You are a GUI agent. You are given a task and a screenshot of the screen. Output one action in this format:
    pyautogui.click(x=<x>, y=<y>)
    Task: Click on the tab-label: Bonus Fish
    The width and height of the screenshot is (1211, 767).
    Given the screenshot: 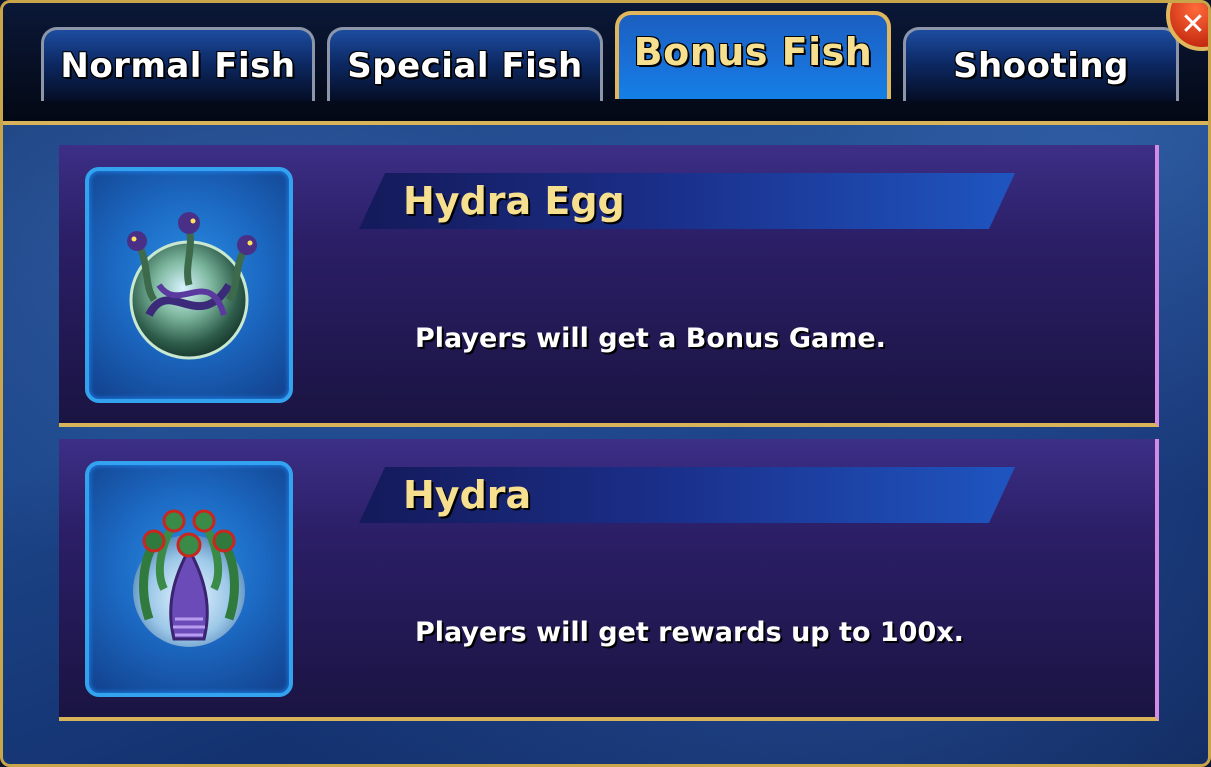 What is the action you would take?
    pyautogui.click(x=753, y=52)
    